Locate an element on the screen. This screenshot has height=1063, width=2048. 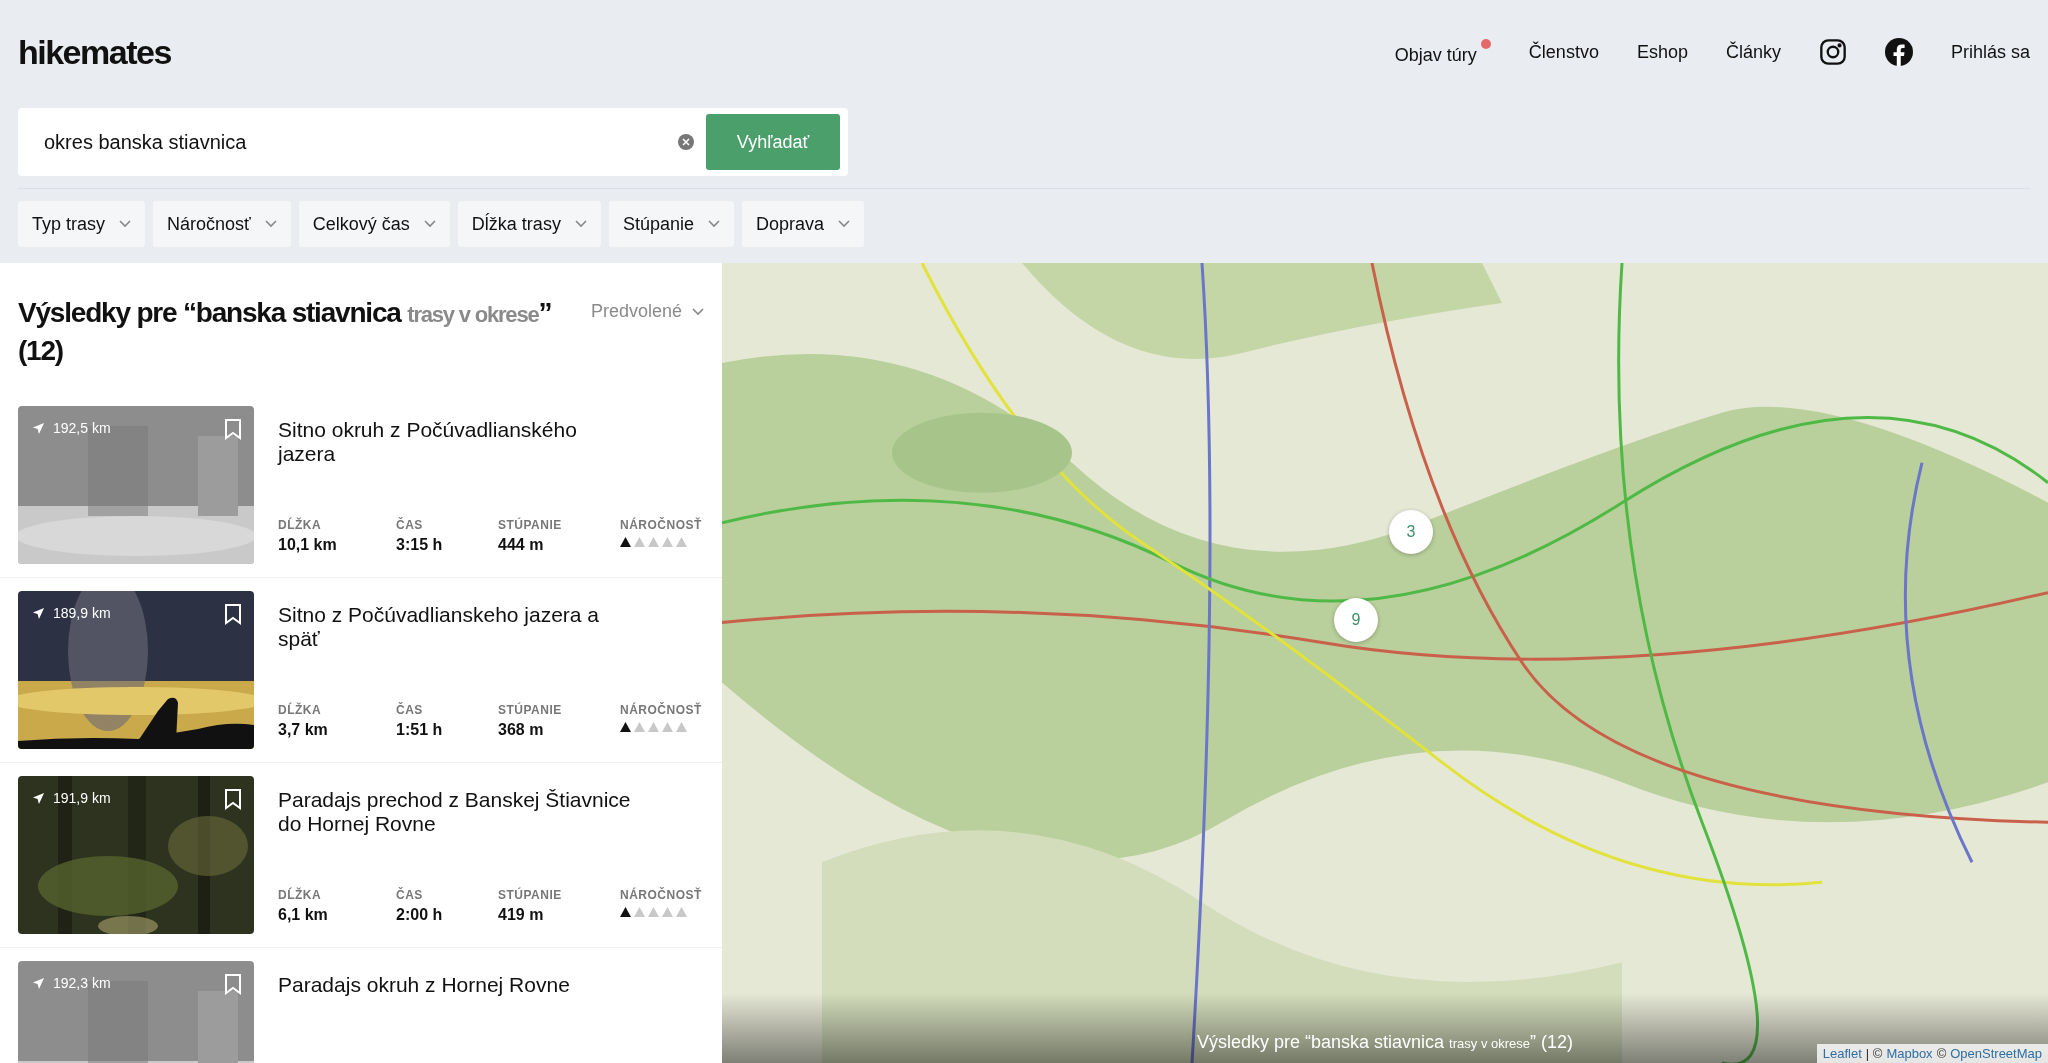
logo: hikemates is located at coordinates (94, 52).